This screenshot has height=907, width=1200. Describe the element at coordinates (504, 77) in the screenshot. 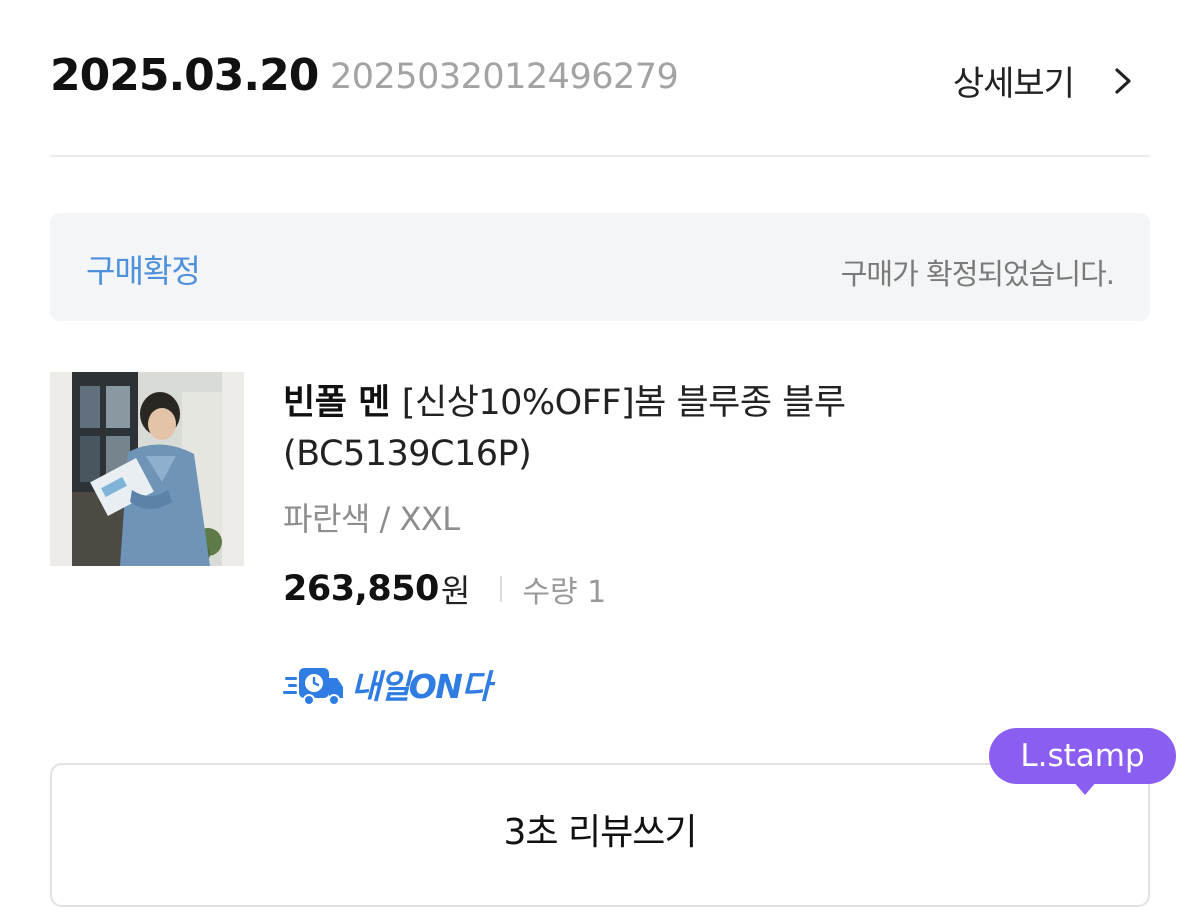

I see `order-number: 2025032012496279` at that location.